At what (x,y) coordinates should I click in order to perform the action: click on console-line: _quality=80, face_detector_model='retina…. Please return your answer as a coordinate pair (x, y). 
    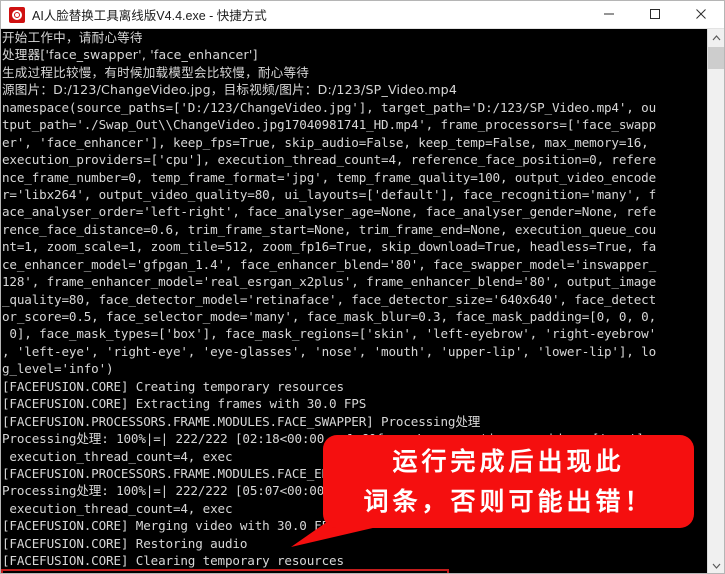
    Looking at the image, I should click on (329, 299).